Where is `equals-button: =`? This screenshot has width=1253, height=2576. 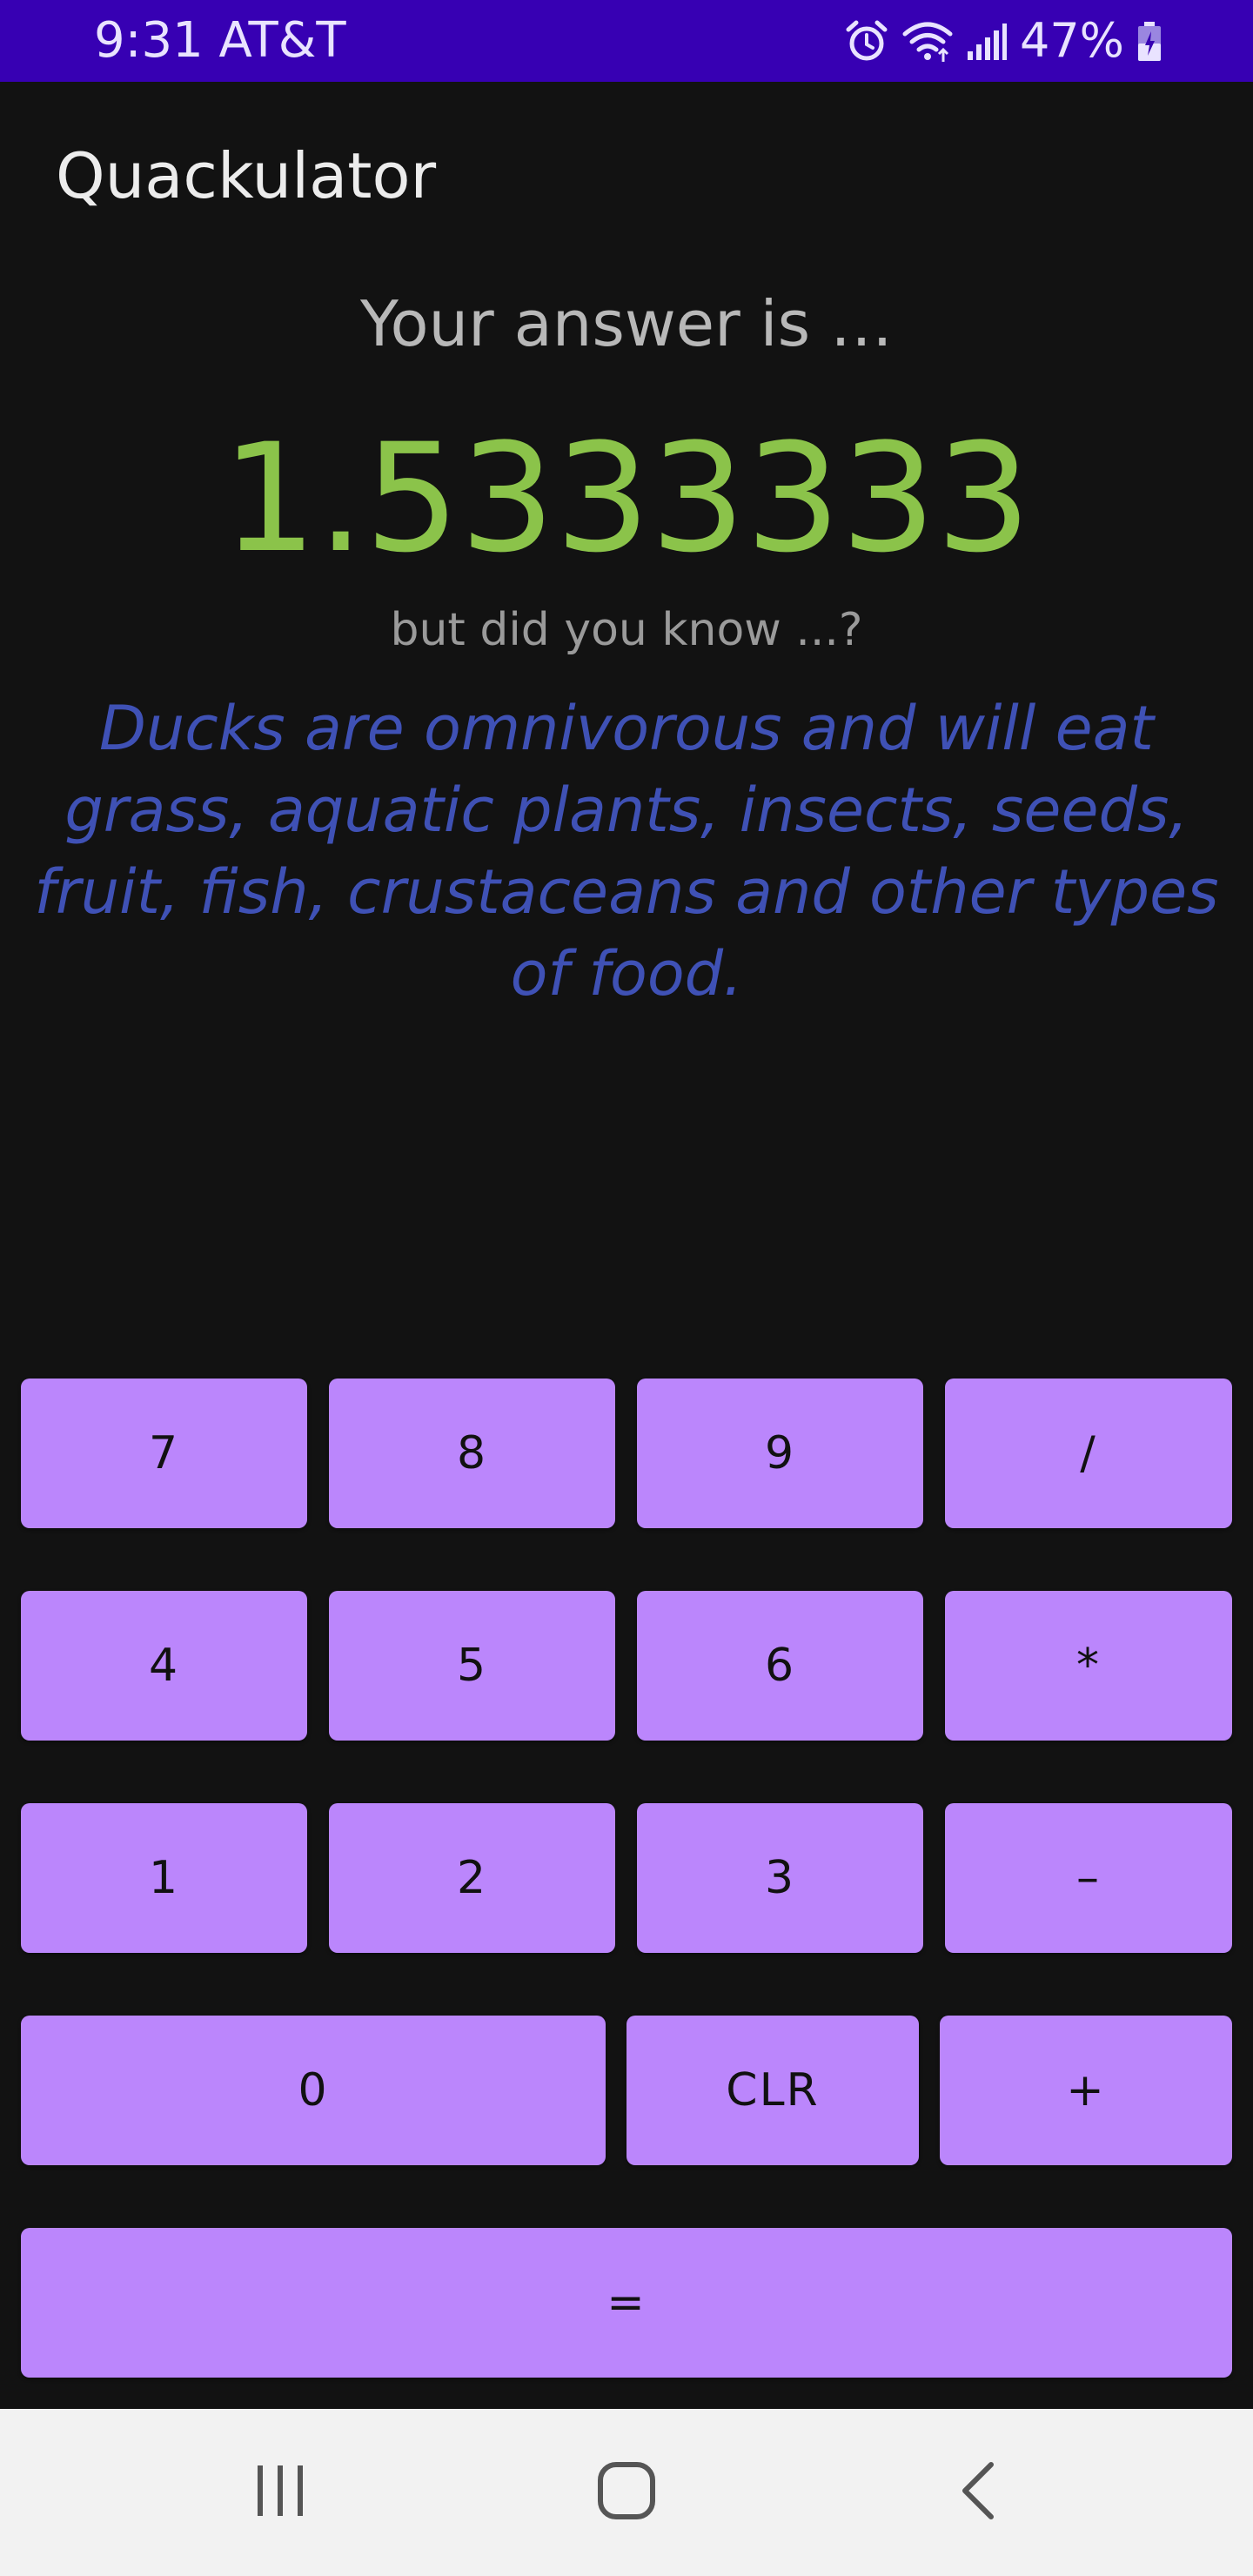 equals-button: = is located at coordinates (626, 2303).